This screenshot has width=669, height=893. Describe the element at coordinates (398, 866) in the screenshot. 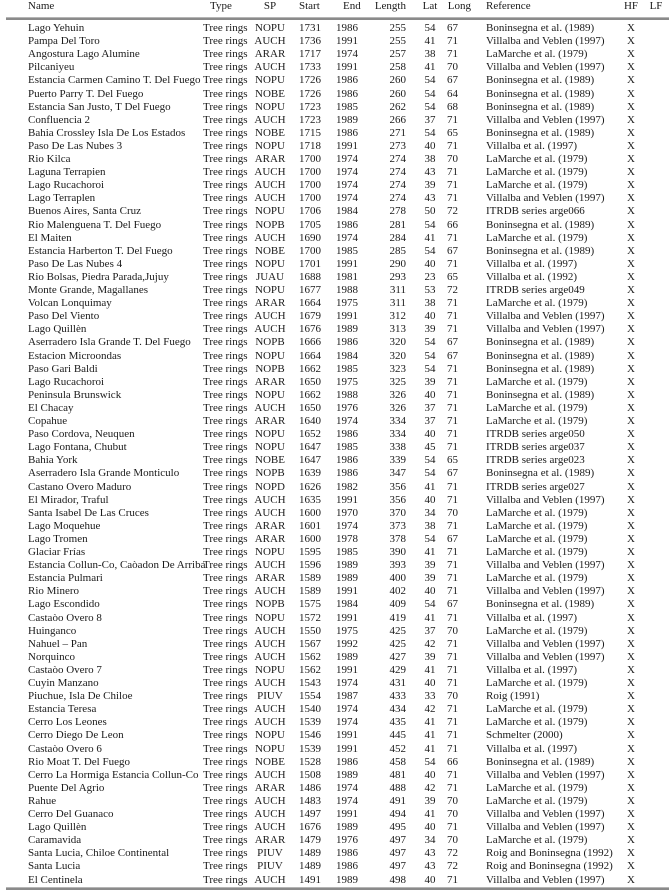

I see `cell-length: 497` at that location.